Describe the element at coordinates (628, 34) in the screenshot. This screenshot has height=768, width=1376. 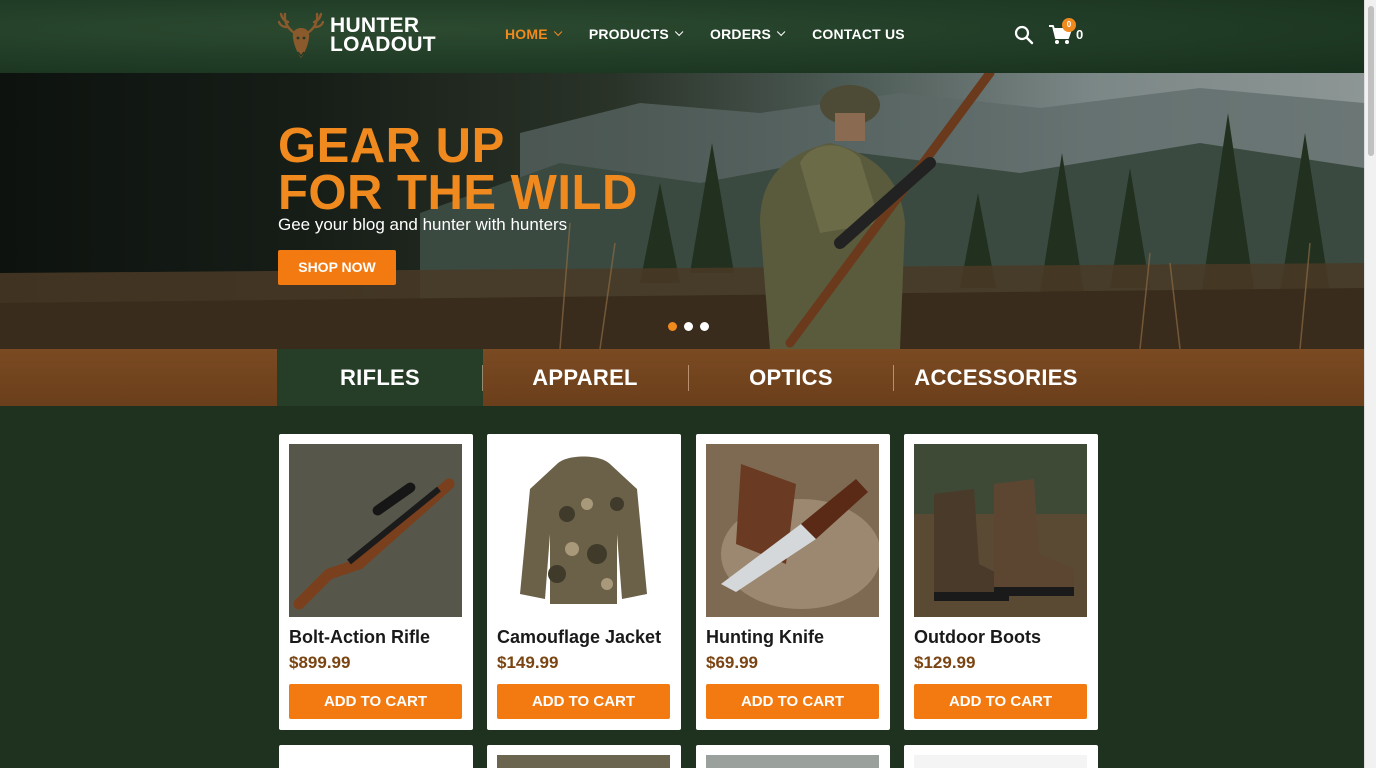
I see `nav-products-label: PRODUCTS` at that location.